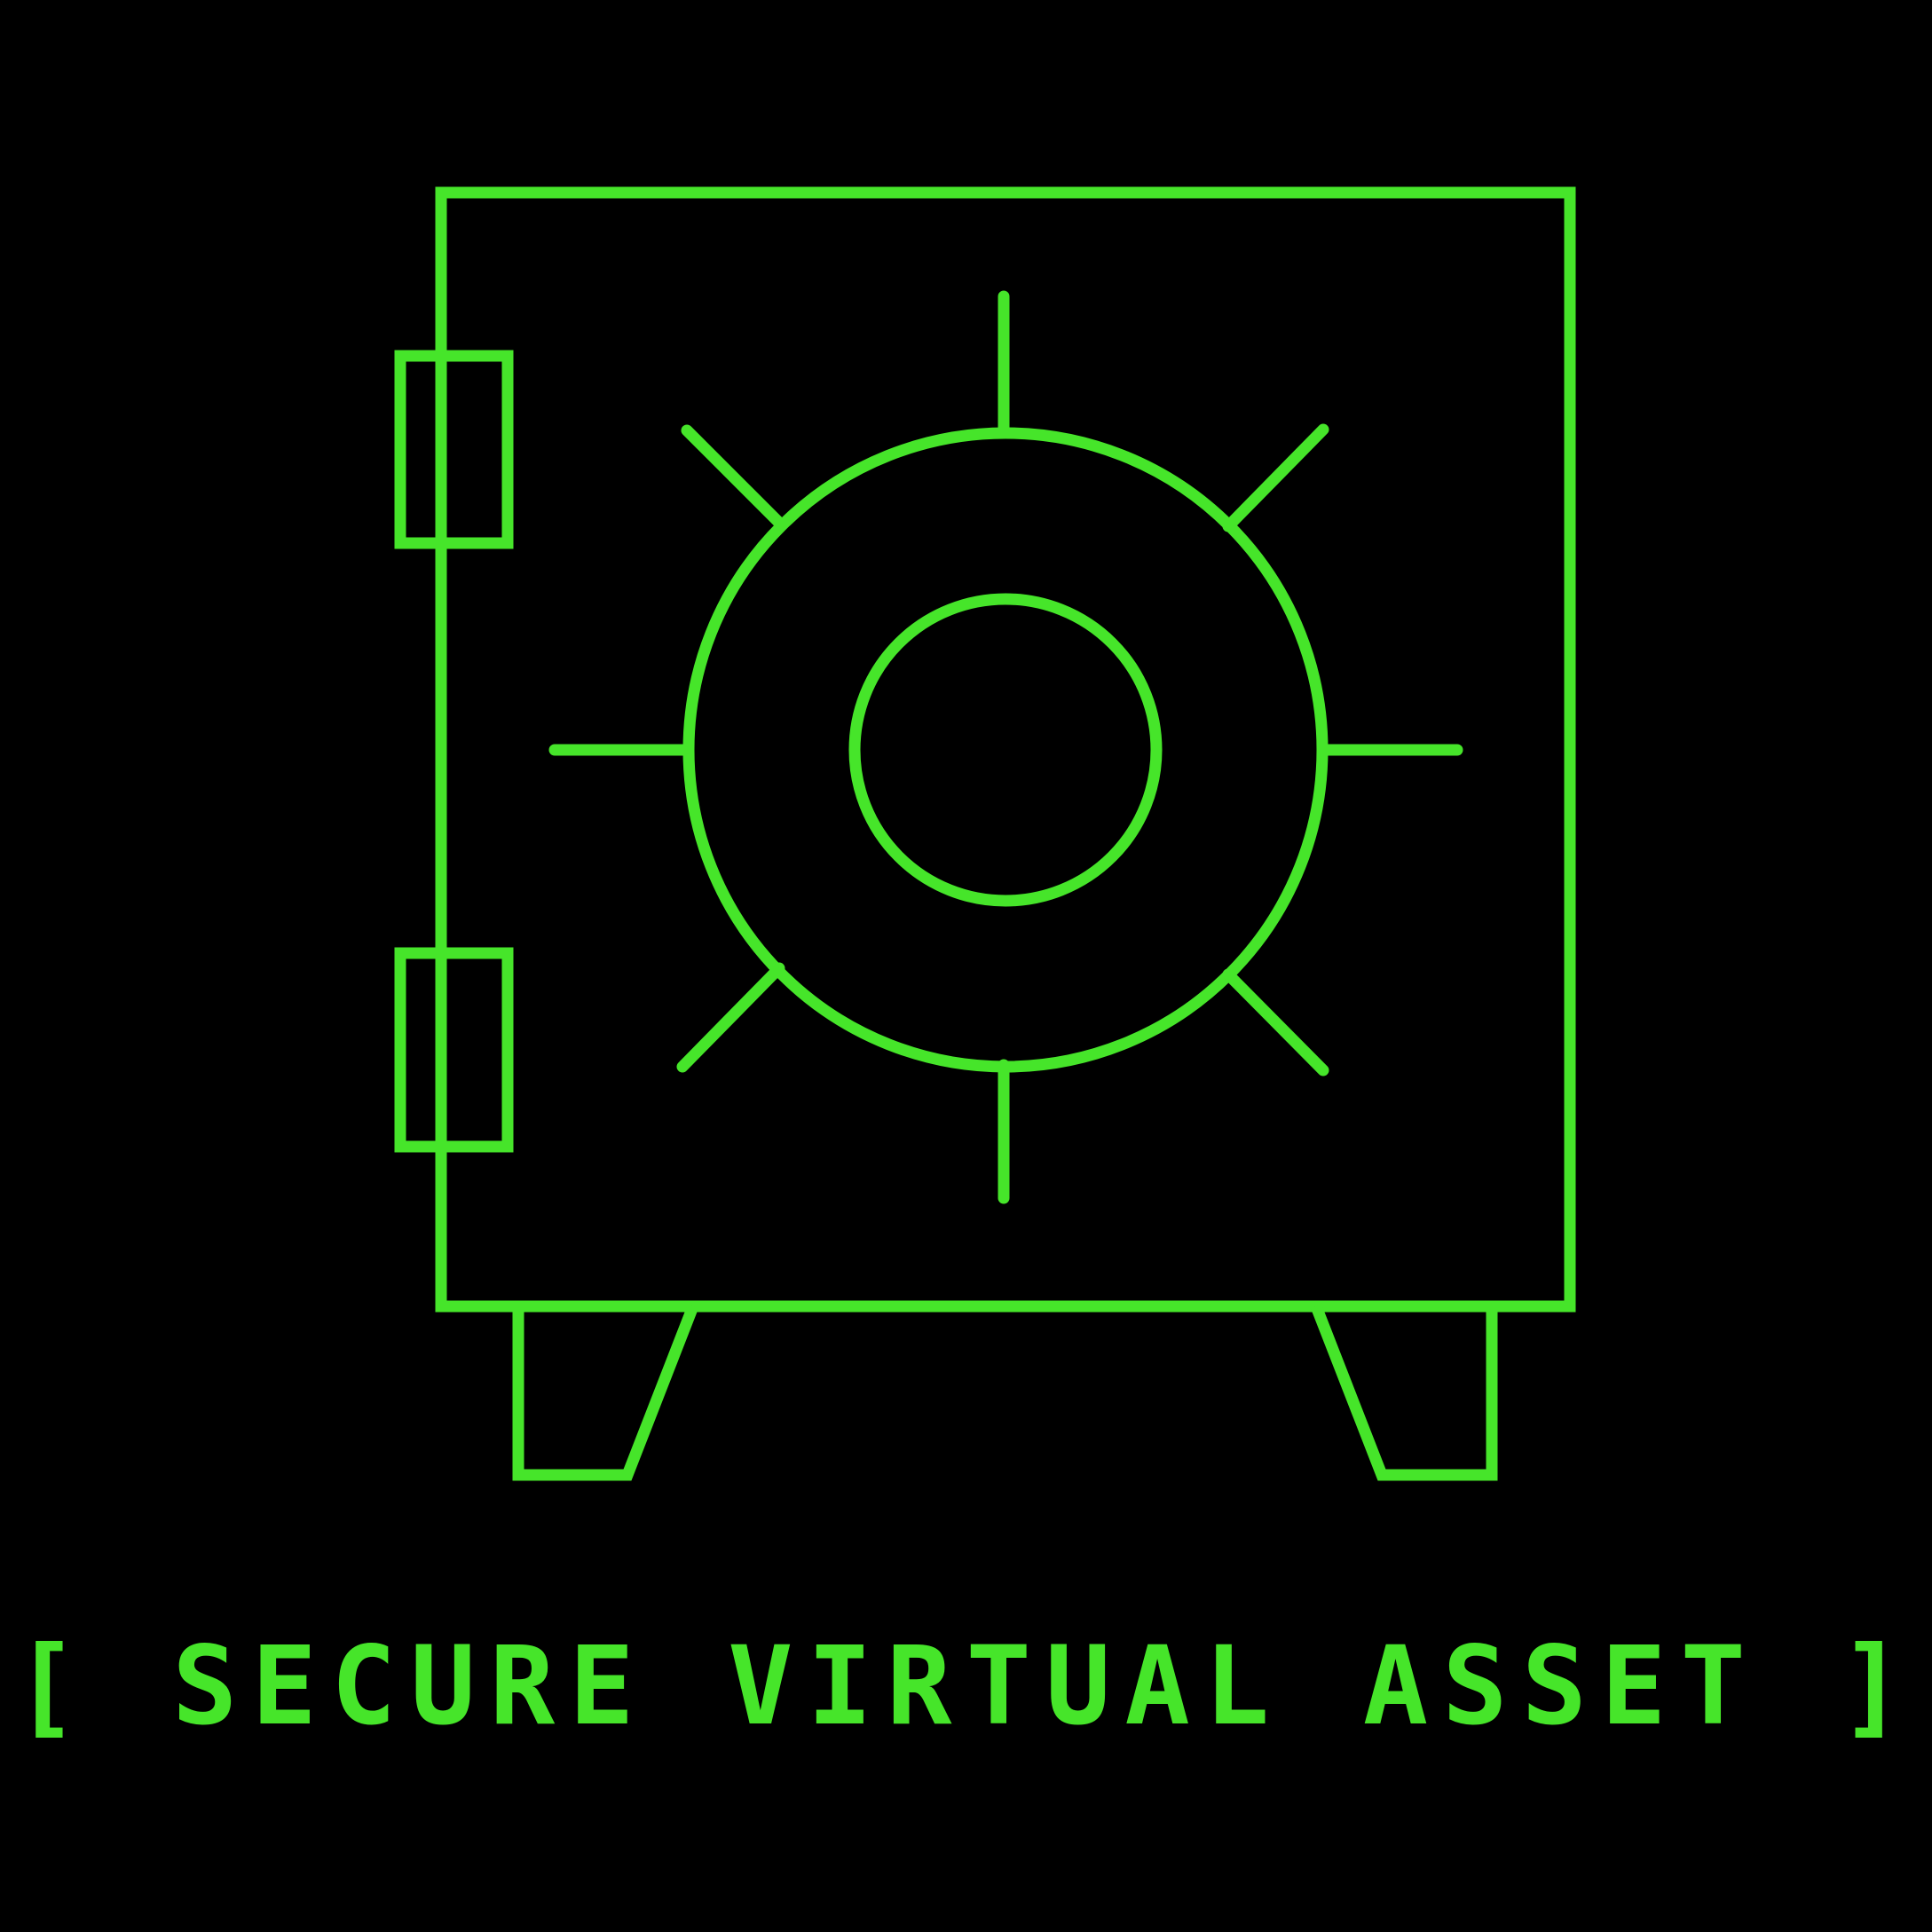  What do you see at coordinates (734, 477) in the screenshot?
I see `dial-spoke-top-left` at bounding box center [734, 477].